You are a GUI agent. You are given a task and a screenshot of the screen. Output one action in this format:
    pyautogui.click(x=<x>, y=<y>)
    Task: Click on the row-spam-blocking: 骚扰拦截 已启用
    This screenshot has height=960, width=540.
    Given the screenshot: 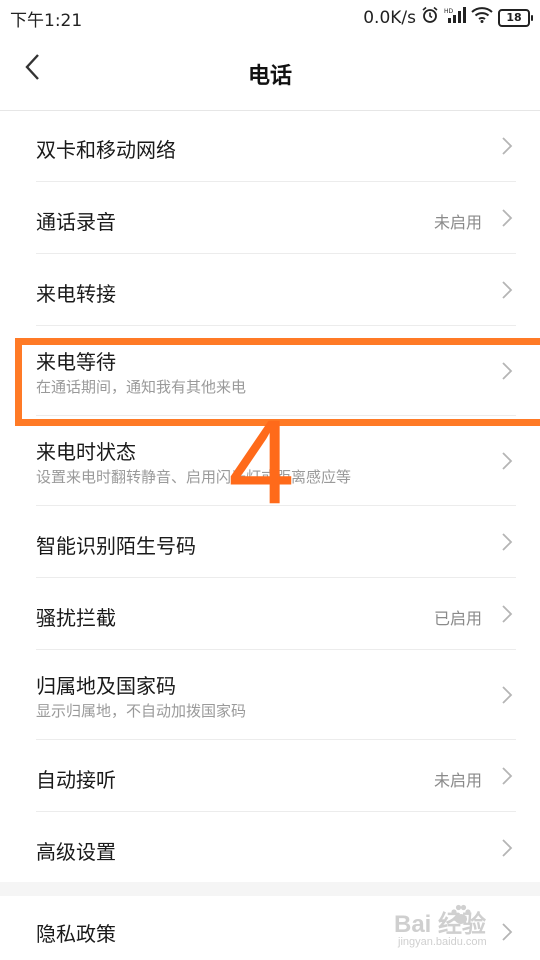 What is the action you would take?
    pyautogui.click(x=270, y=614)
    